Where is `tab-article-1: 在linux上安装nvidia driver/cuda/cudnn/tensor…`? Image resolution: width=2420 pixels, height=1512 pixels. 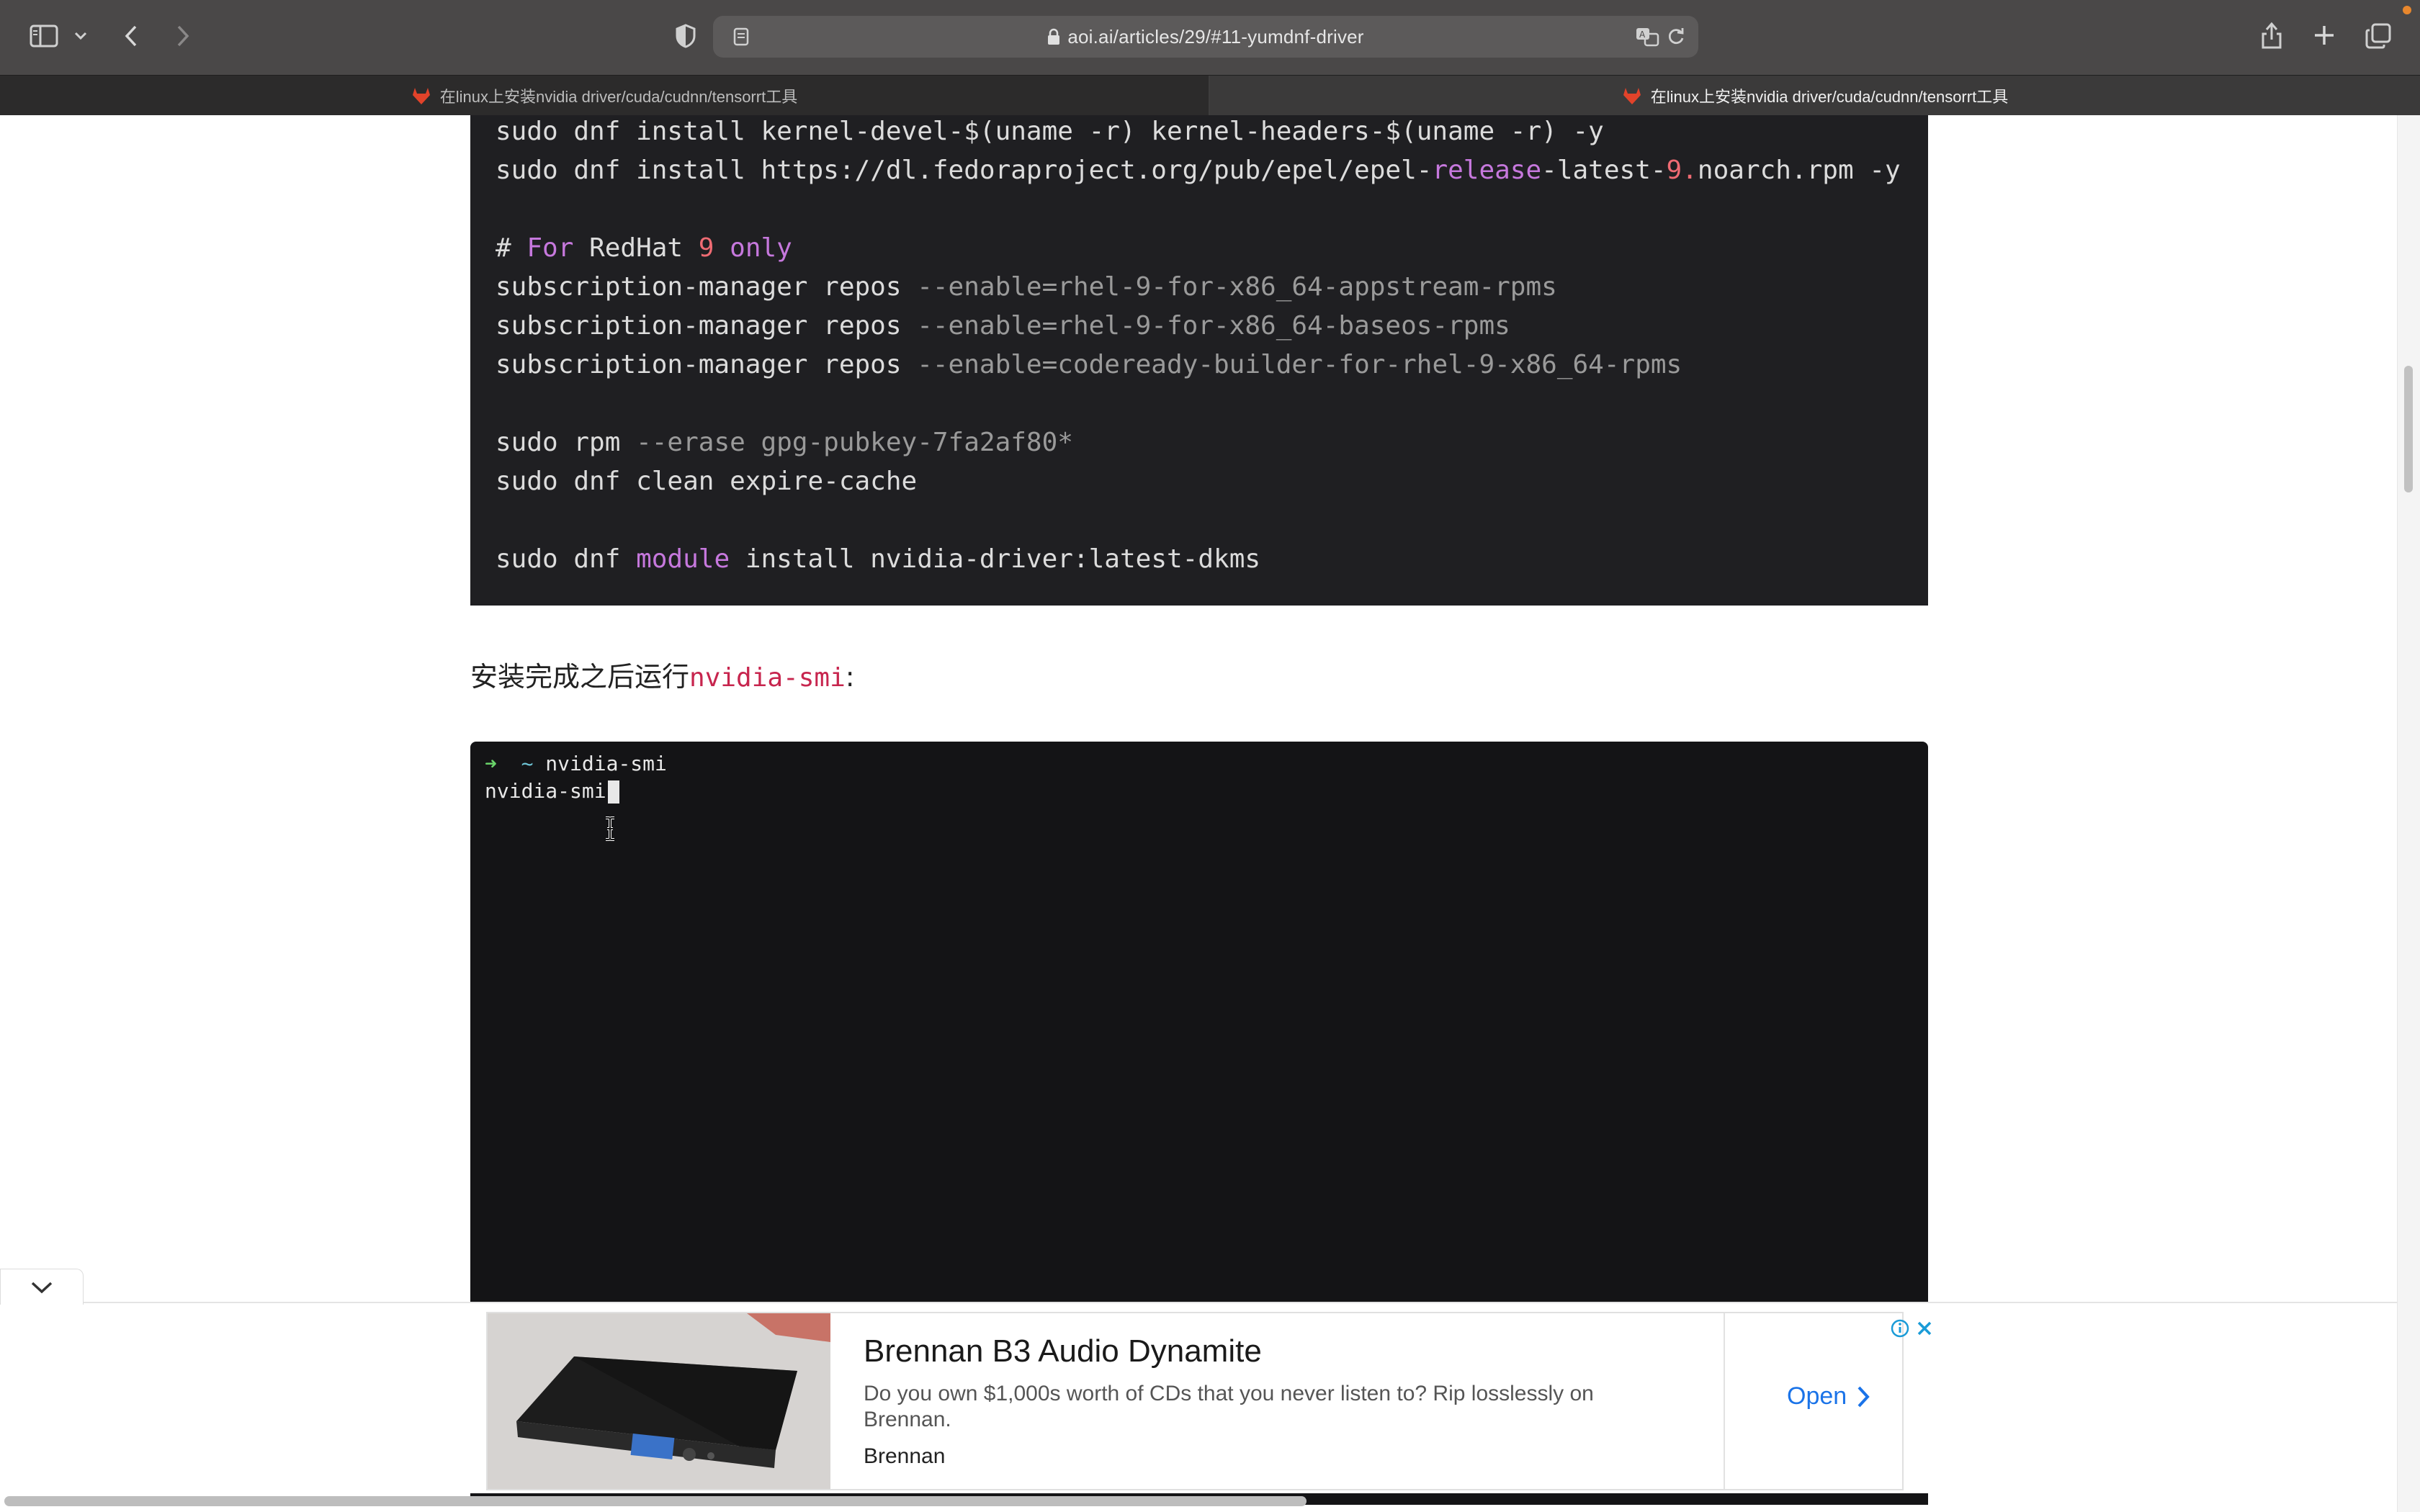
tab-article-1: 在linux上安装nvidia driver/cuda/cudnn/tensor… is located at coordinates (604, 96).